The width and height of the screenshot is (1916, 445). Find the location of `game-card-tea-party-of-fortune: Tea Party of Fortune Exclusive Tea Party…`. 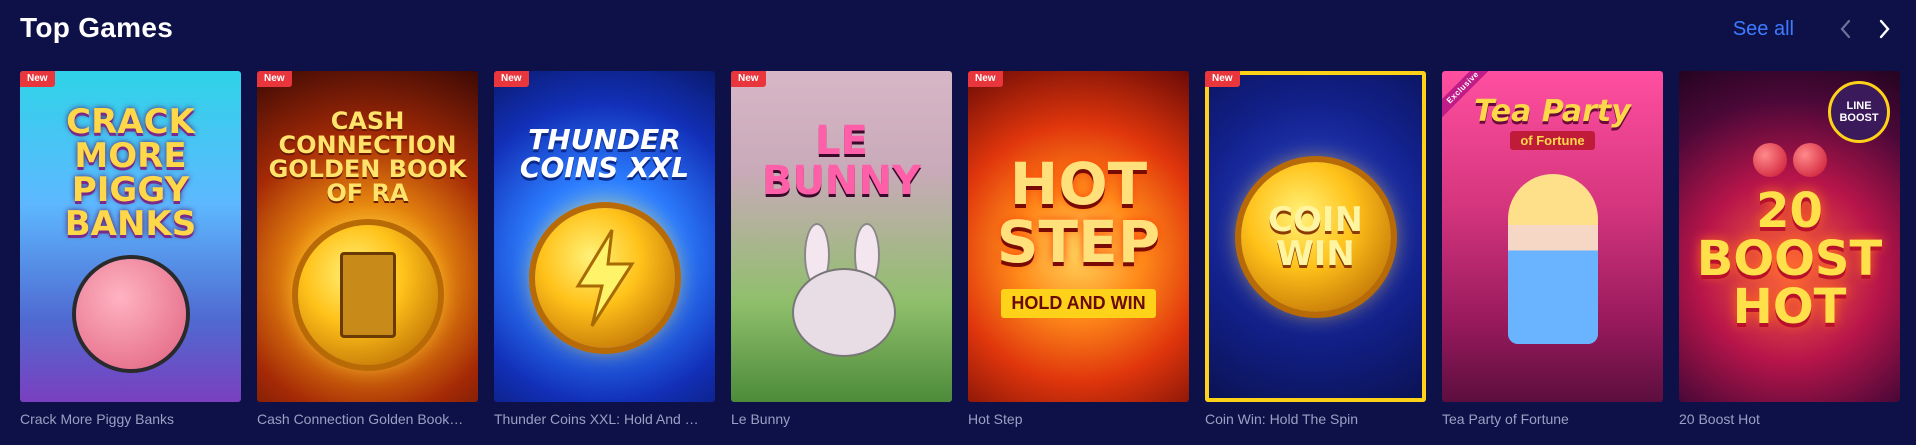

game-card-tea-party-of-fortune: Tea Party of Fortune Exclusive Tea Party… is located at coordinates (1552, 249).